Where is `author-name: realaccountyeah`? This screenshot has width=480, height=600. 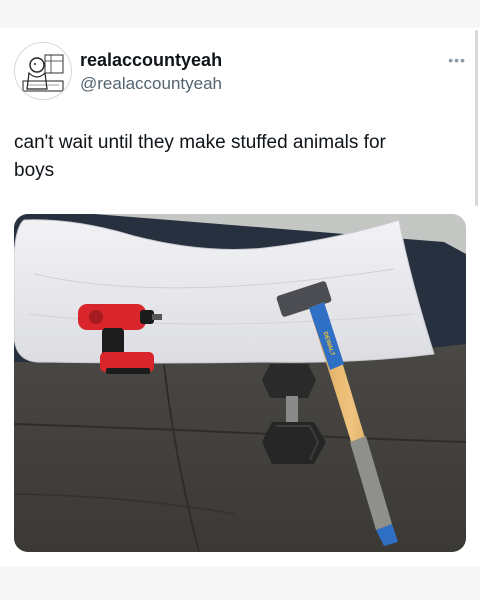
author-name: realaccountyeah is located at coordinates (151, 60).